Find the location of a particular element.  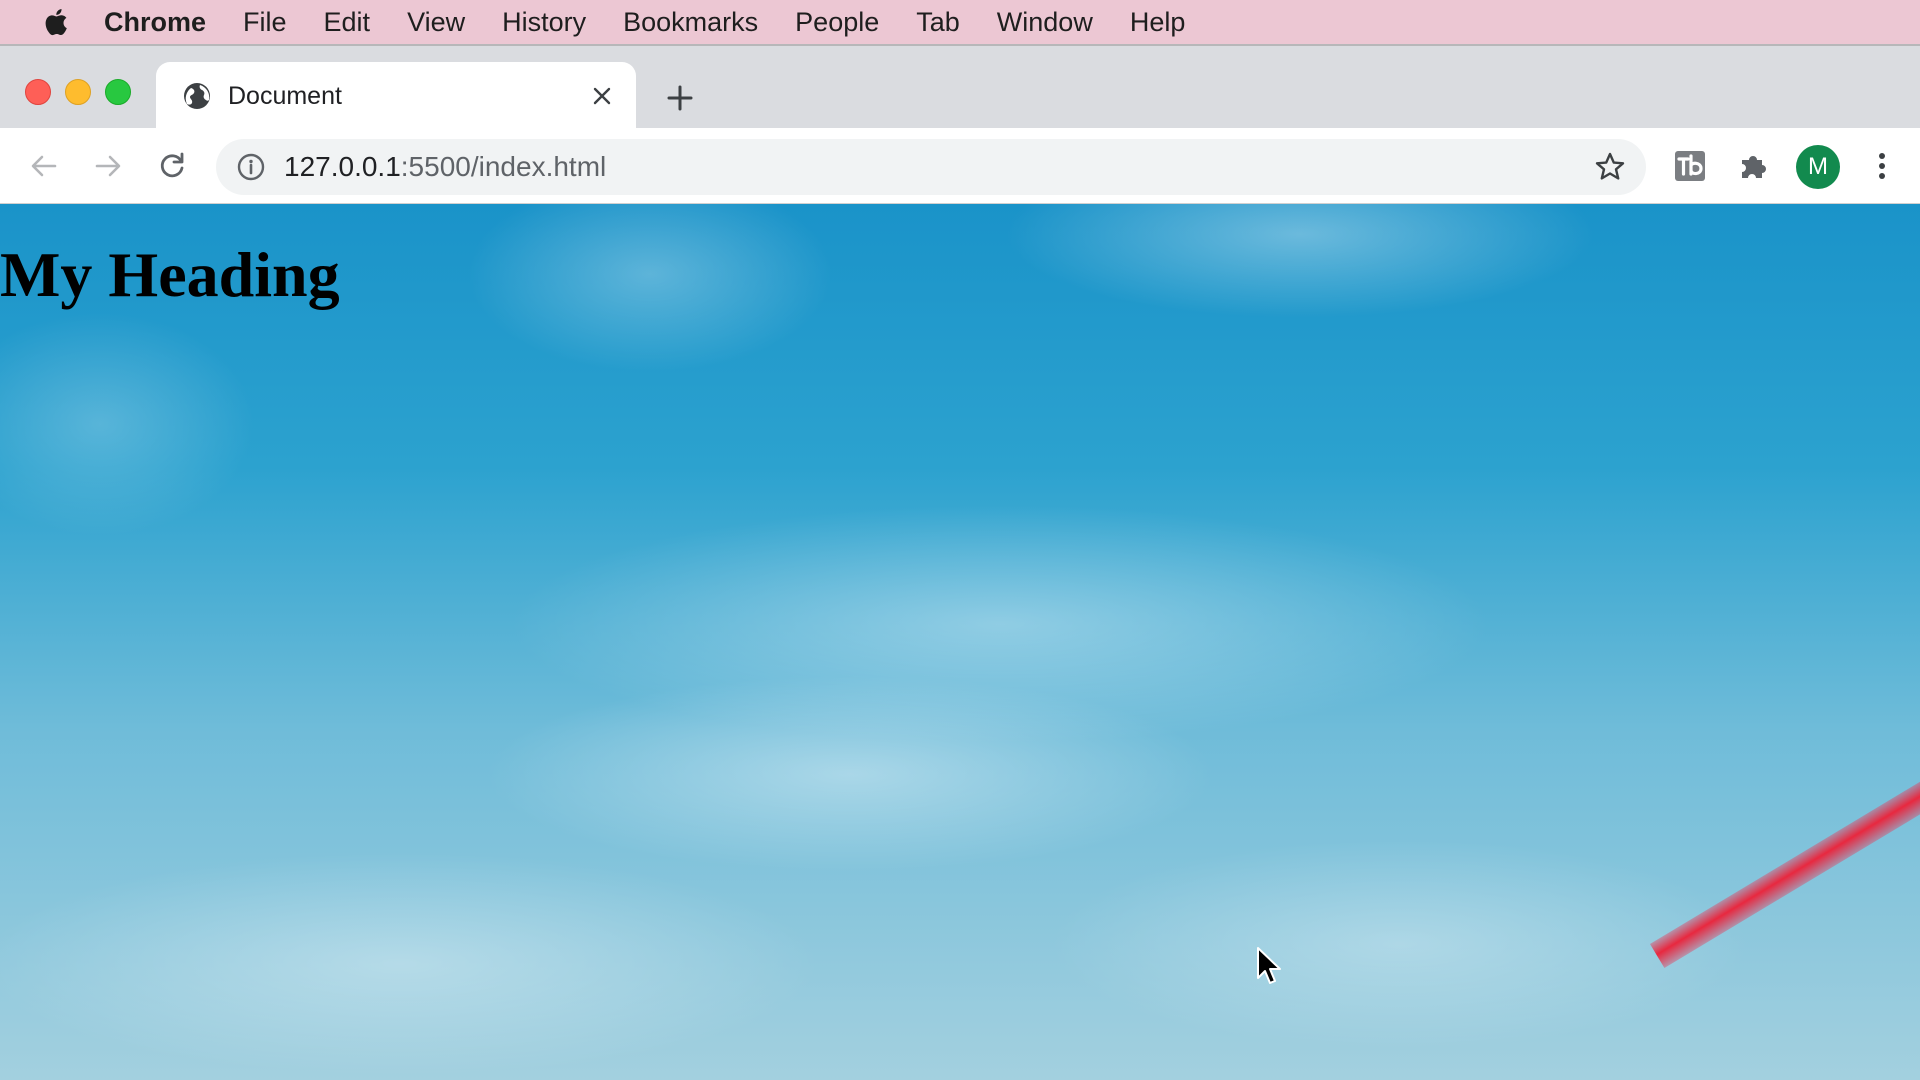

browser-toolbar: 127.0.0.1:5500/index.html is located at coordinates (960, 166).